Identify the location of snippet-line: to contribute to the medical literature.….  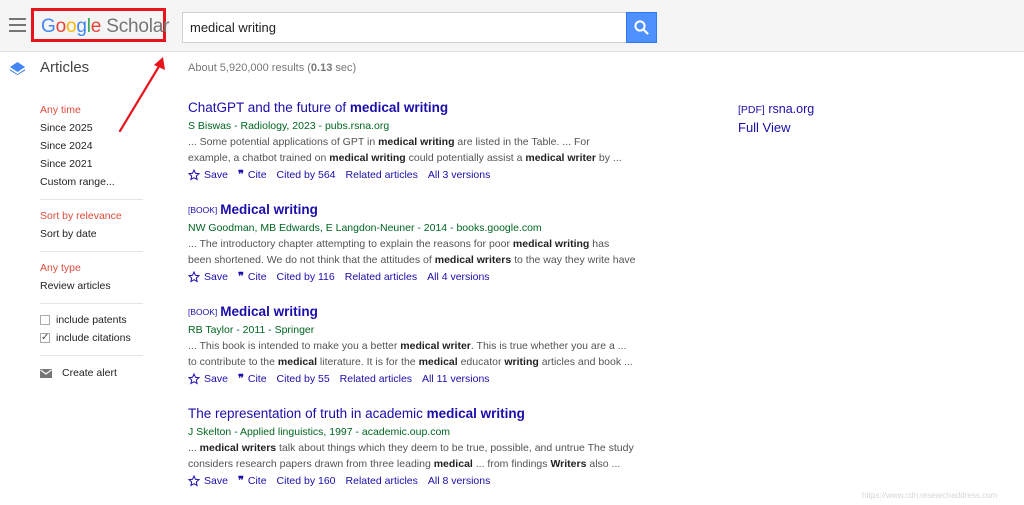
(410, 362).